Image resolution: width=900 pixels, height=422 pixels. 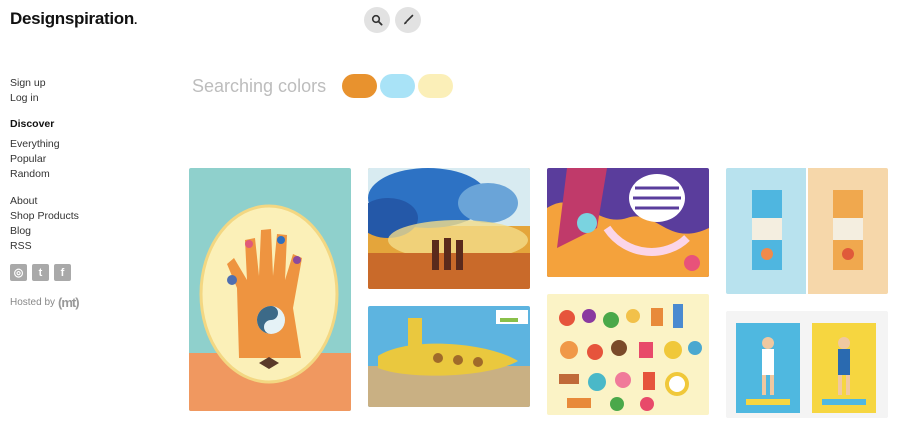 I want to click on abstract-face-image, so click(x=628, y=222).